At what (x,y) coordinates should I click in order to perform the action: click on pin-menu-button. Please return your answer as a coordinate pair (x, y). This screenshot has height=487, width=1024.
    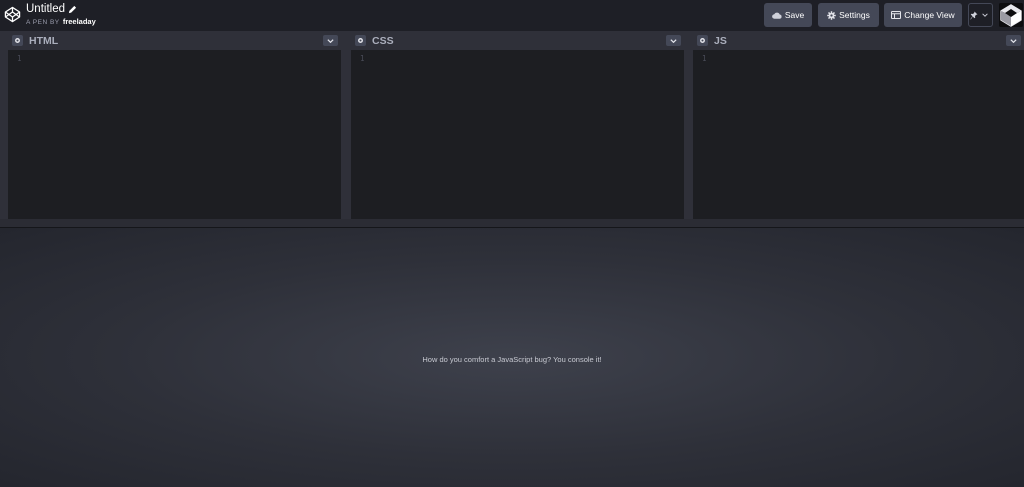
    Looking at the image, I should click on (980, 15).